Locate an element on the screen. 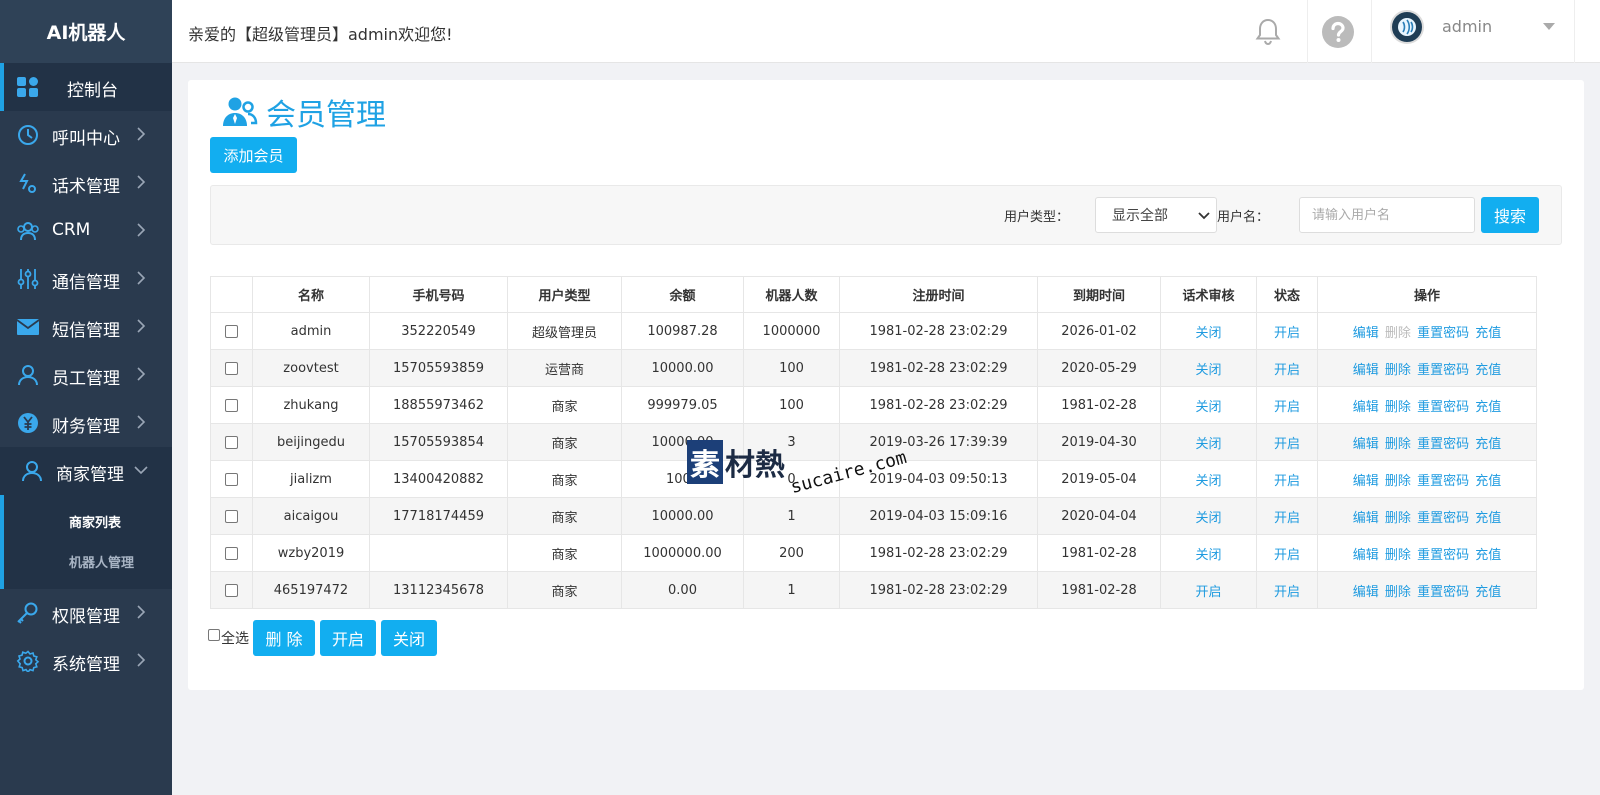  merchant-submenu: 商家列表 机器人管理 is located at coordinates (86, 542).